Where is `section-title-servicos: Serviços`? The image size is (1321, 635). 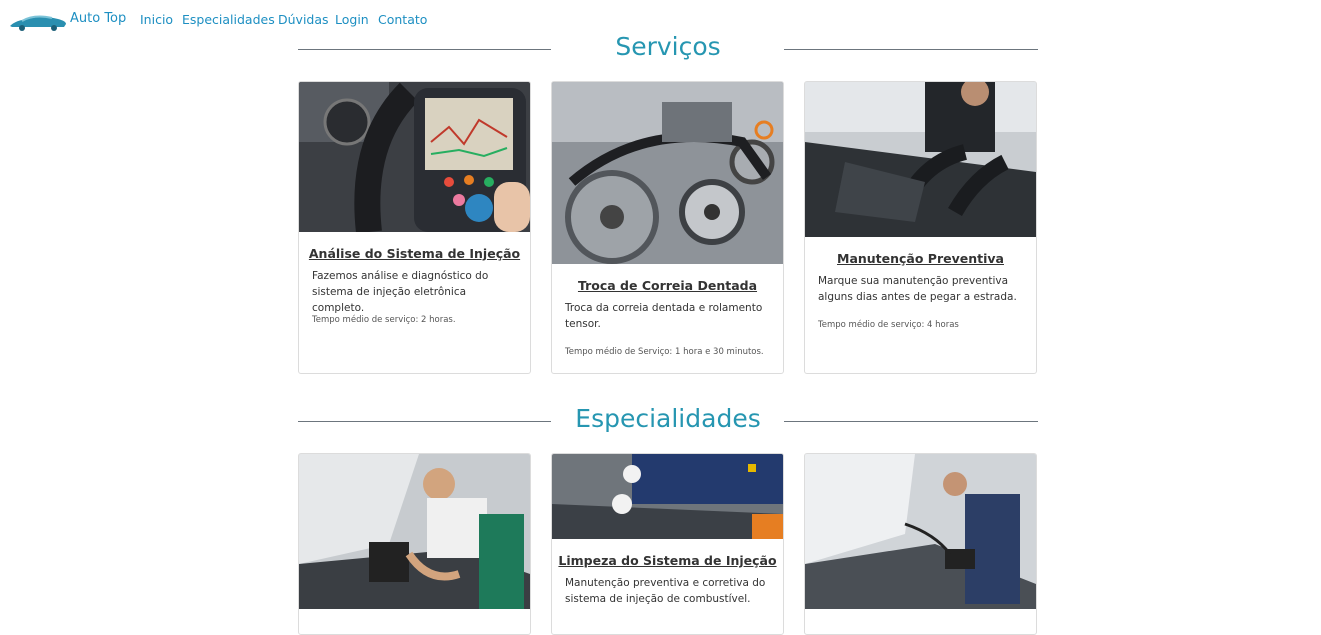
section-title-servicos: Serviços is located at coordinates (668, 50).